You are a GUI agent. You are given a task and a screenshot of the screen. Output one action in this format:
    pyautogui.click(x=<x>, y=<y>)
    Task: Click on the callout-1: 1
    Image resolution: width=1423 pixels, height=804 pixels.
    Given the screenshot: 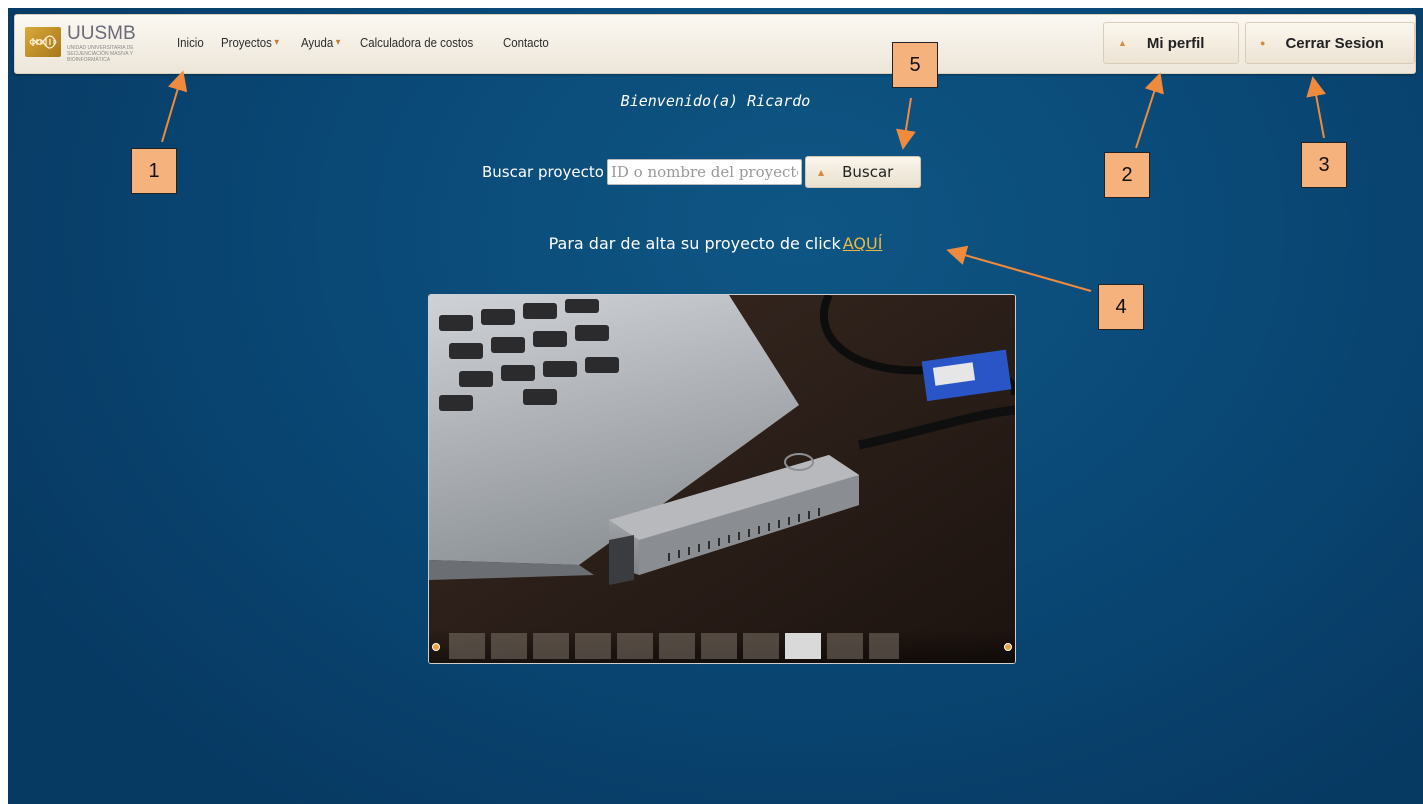 What is the action you would take?
    pyautogui.click(x=154, y=171)
    